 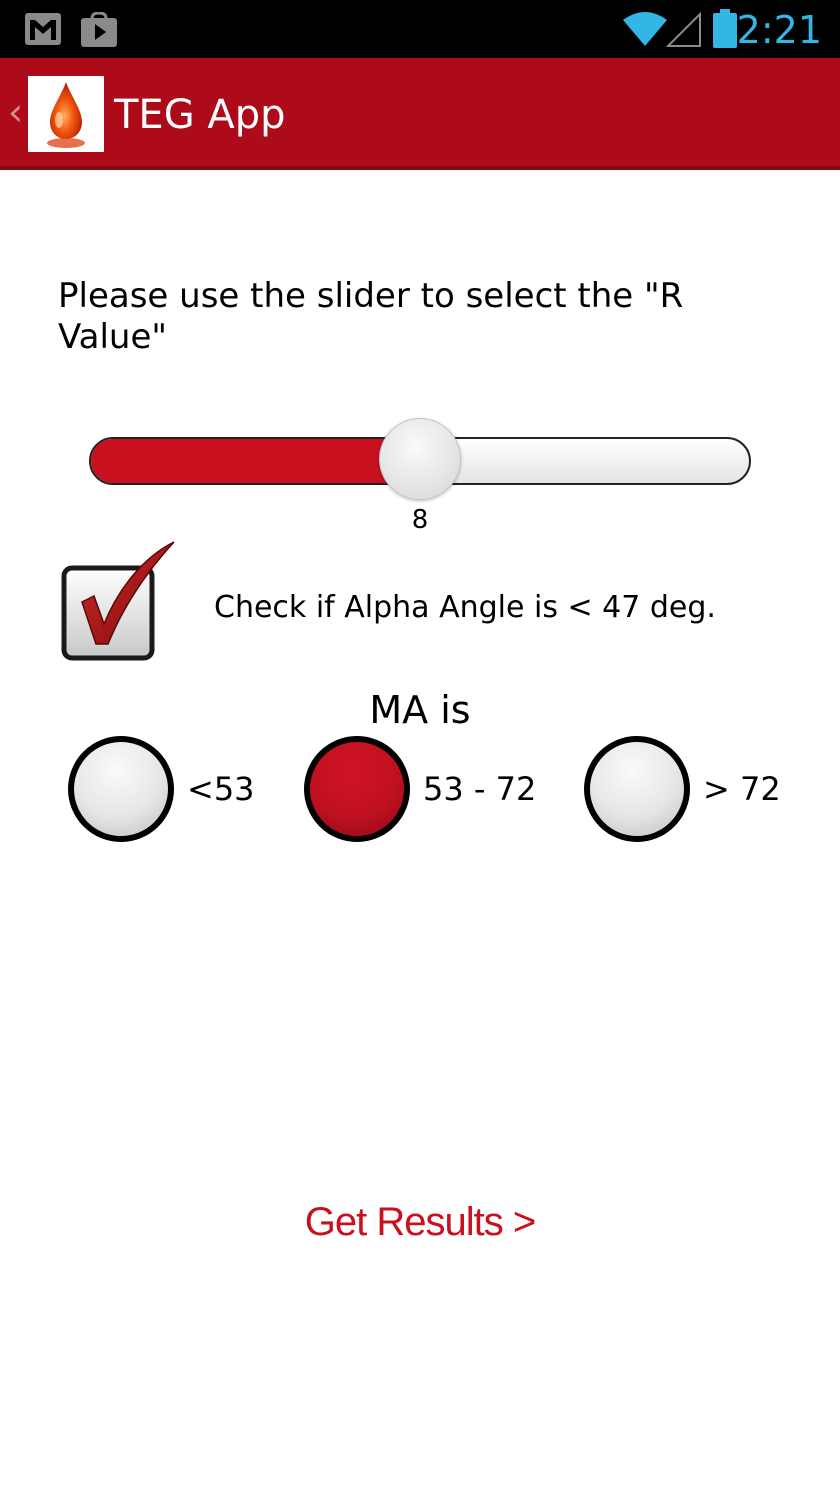 What do you see at coordinates (357, 789) in the screenshot?
I see `radio-button-on` at bounding box center [357, 789].